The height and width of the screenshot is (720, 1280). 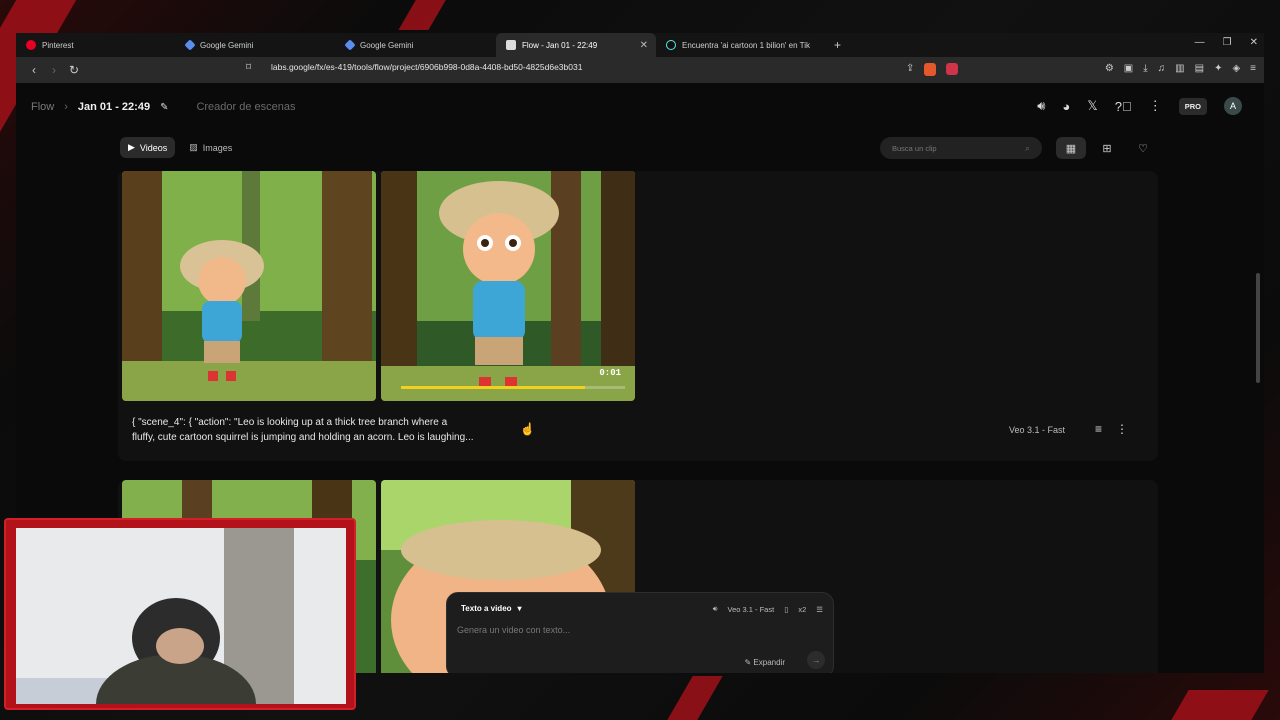 I want to click on settings-sliders-icon: ☰, so click(x=819, y=609).